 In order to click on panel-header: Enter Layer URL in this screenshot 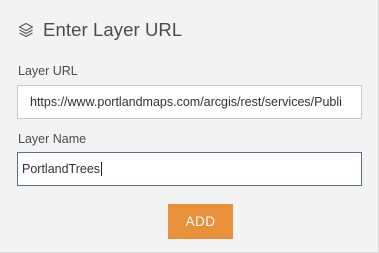, I will do `click(99, 30)`.